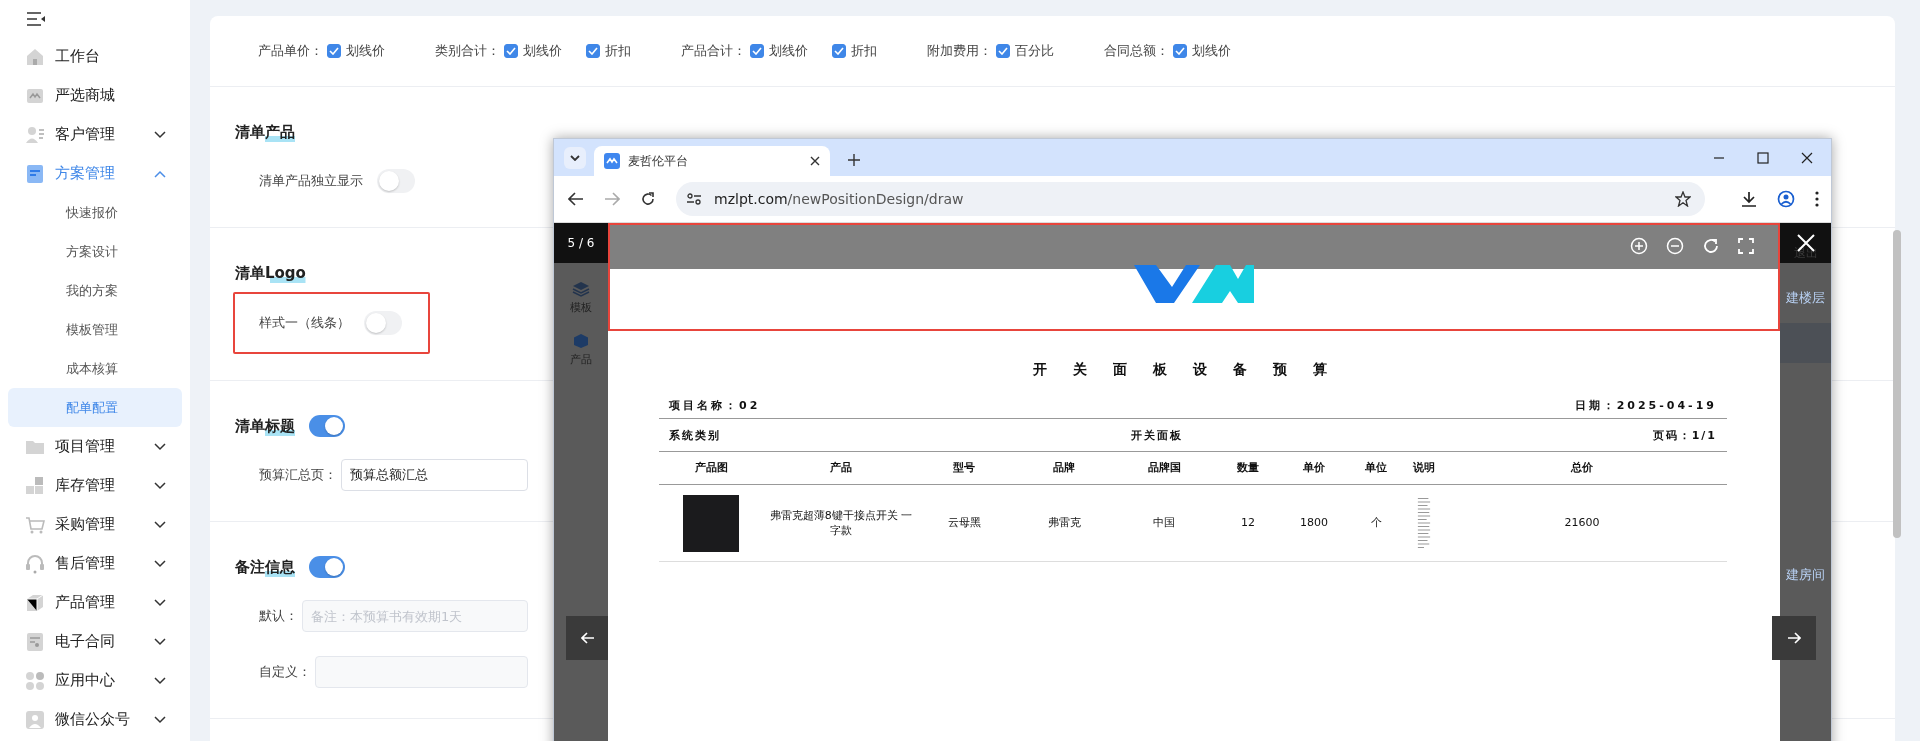  Describe the element at coordinates (1376, 523) in the screenshot. I see `table-cell-text: 个` at that location.